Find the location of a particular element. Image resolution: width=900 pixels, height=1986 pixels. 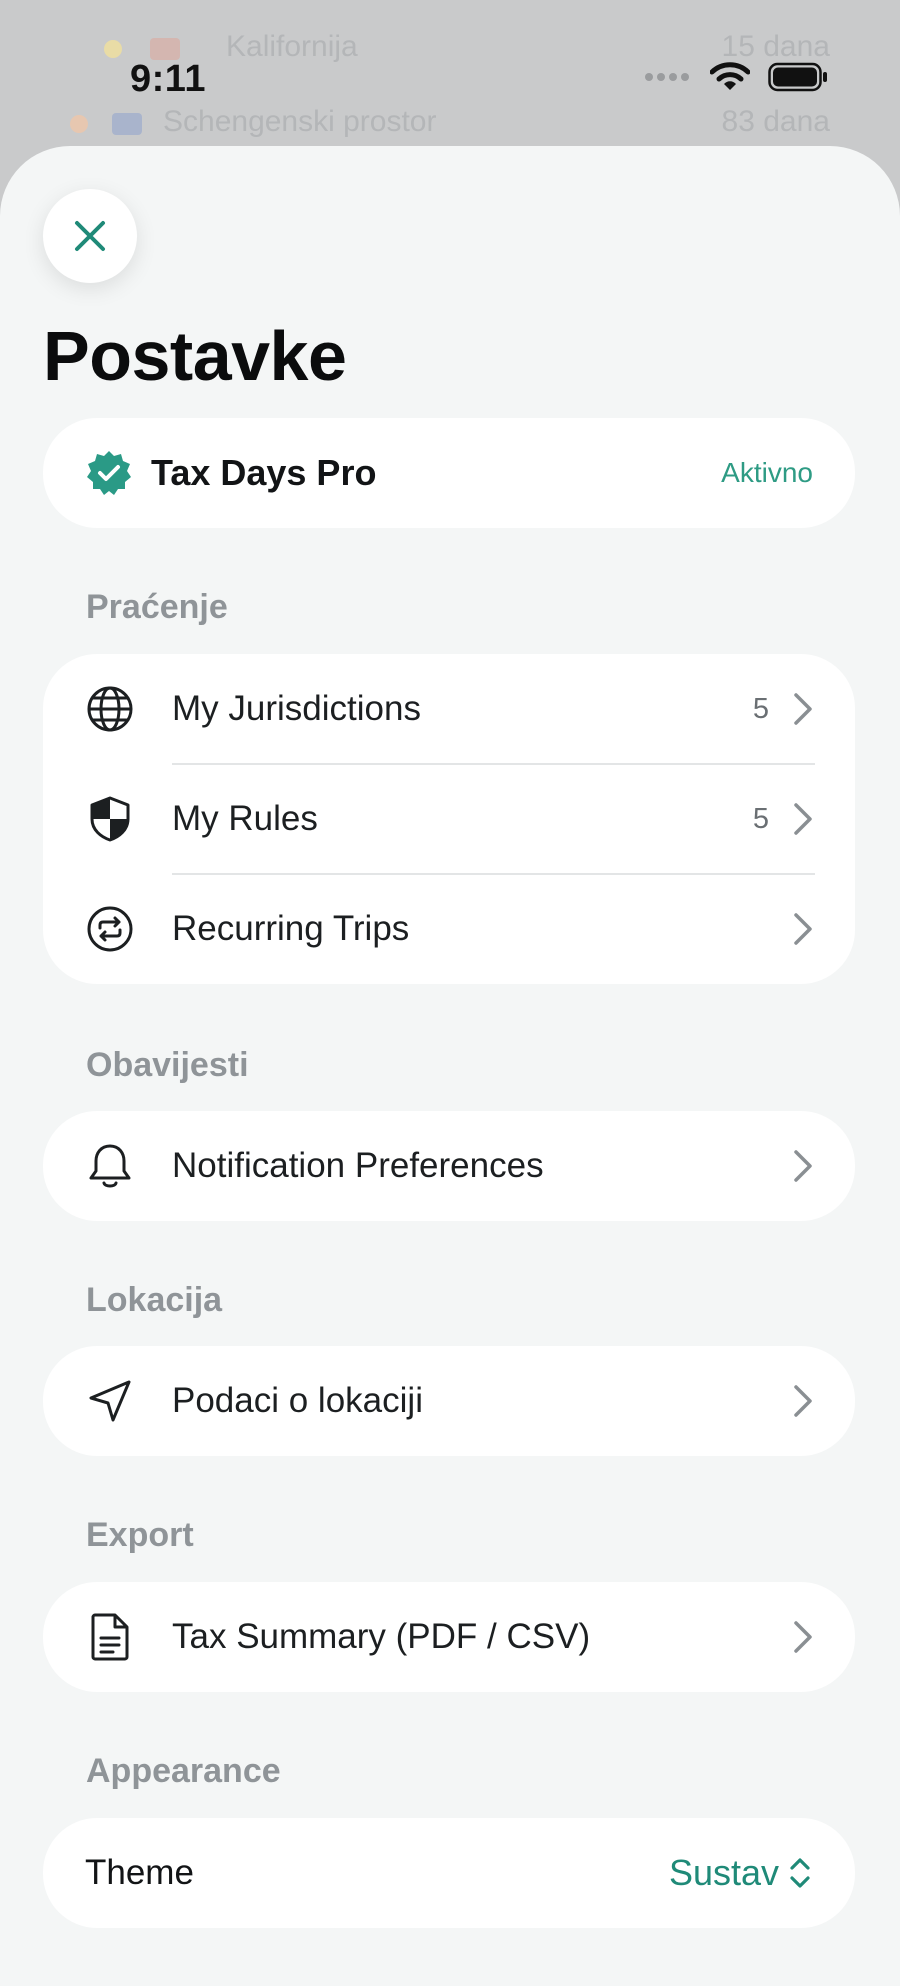

close-icon is located at coordinates (90, 236).